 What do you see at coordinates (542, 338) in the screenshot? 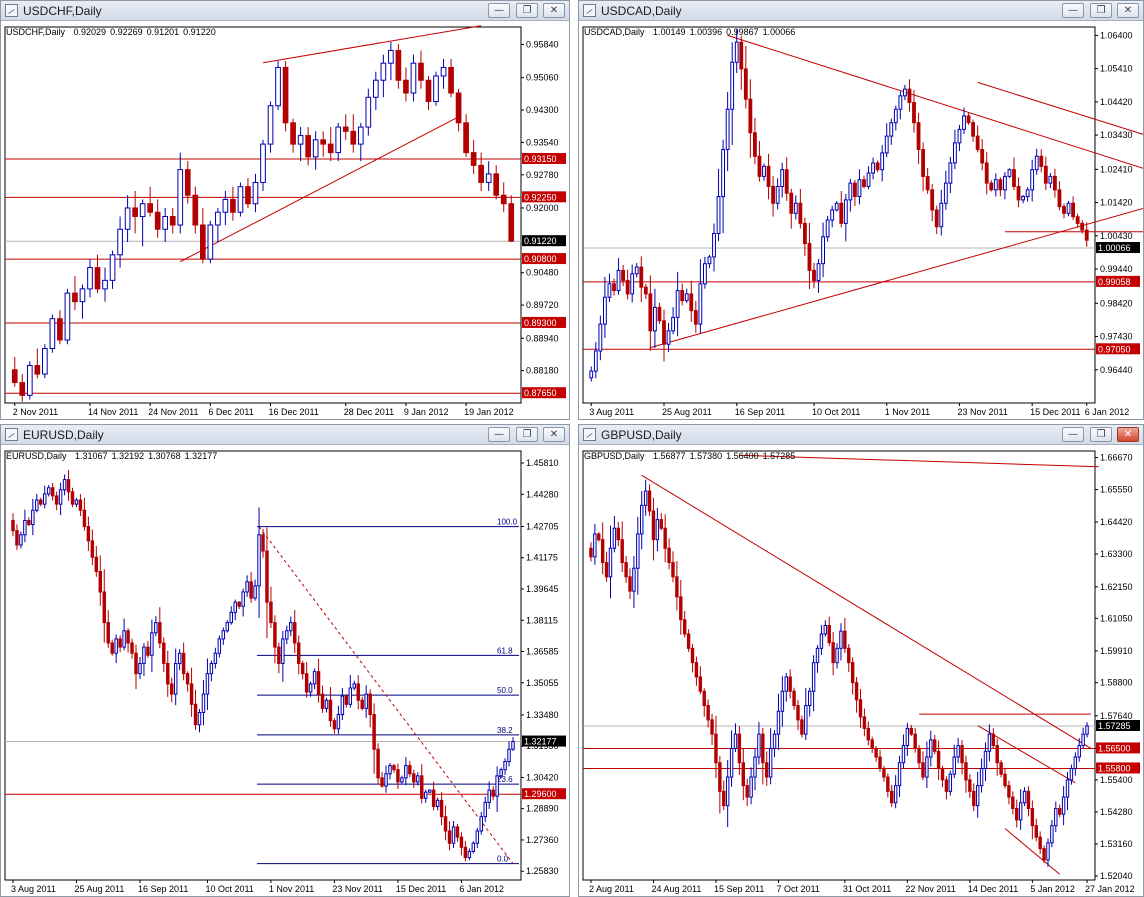
I see `price-tick-label: 0.88940` at bounding box center [542, 338].